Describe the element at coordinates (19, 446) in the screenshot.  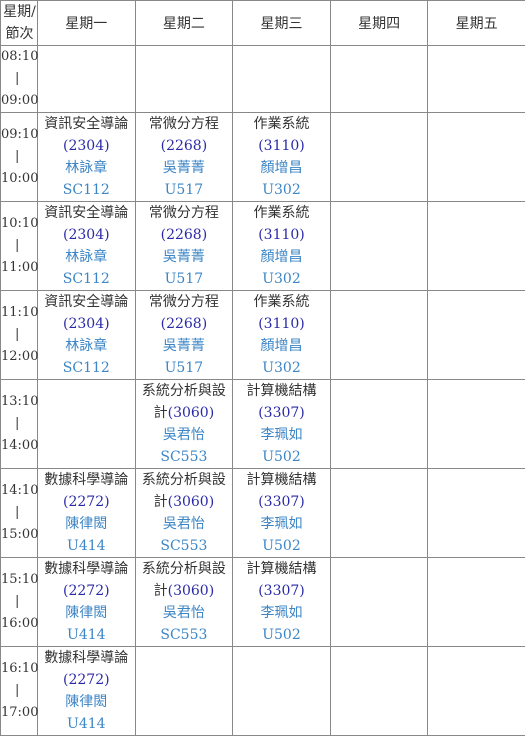
I see `period-end: 14:00` at that location.